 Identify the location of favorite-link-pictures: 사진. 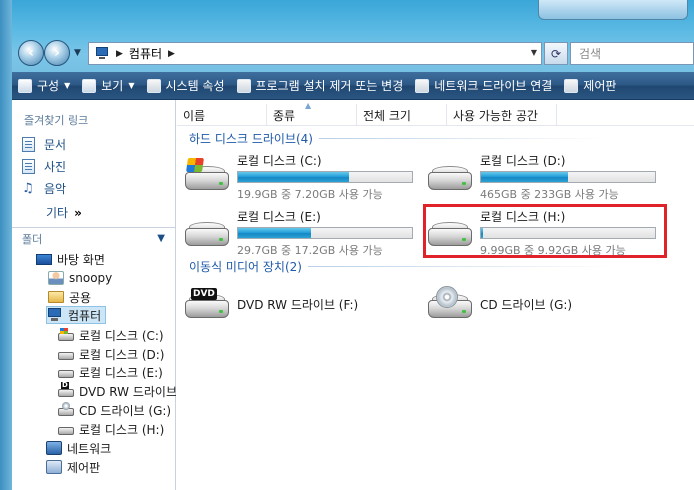
(44, 166).